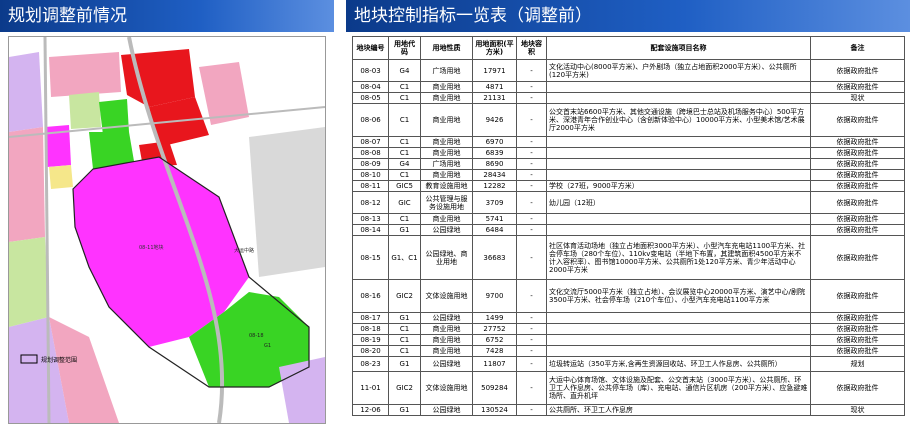 The image size is (910, 428). I want to click on map-parcel-pink-top, so click(85, 74).